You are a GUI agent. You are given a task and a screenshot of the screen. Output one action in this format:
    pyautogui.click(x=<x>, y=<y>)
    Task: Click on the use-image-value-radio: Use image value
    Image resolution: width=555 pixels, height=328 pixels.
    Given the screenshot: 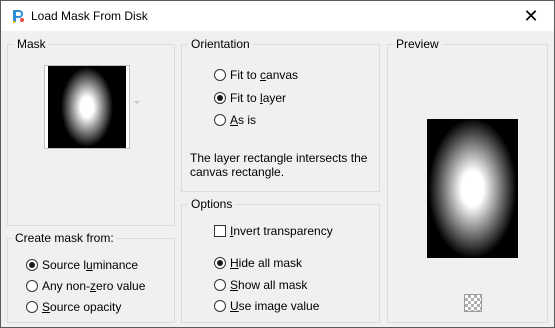 What is the action you would take?
    pyautogui.click(x=266, y=306)
    